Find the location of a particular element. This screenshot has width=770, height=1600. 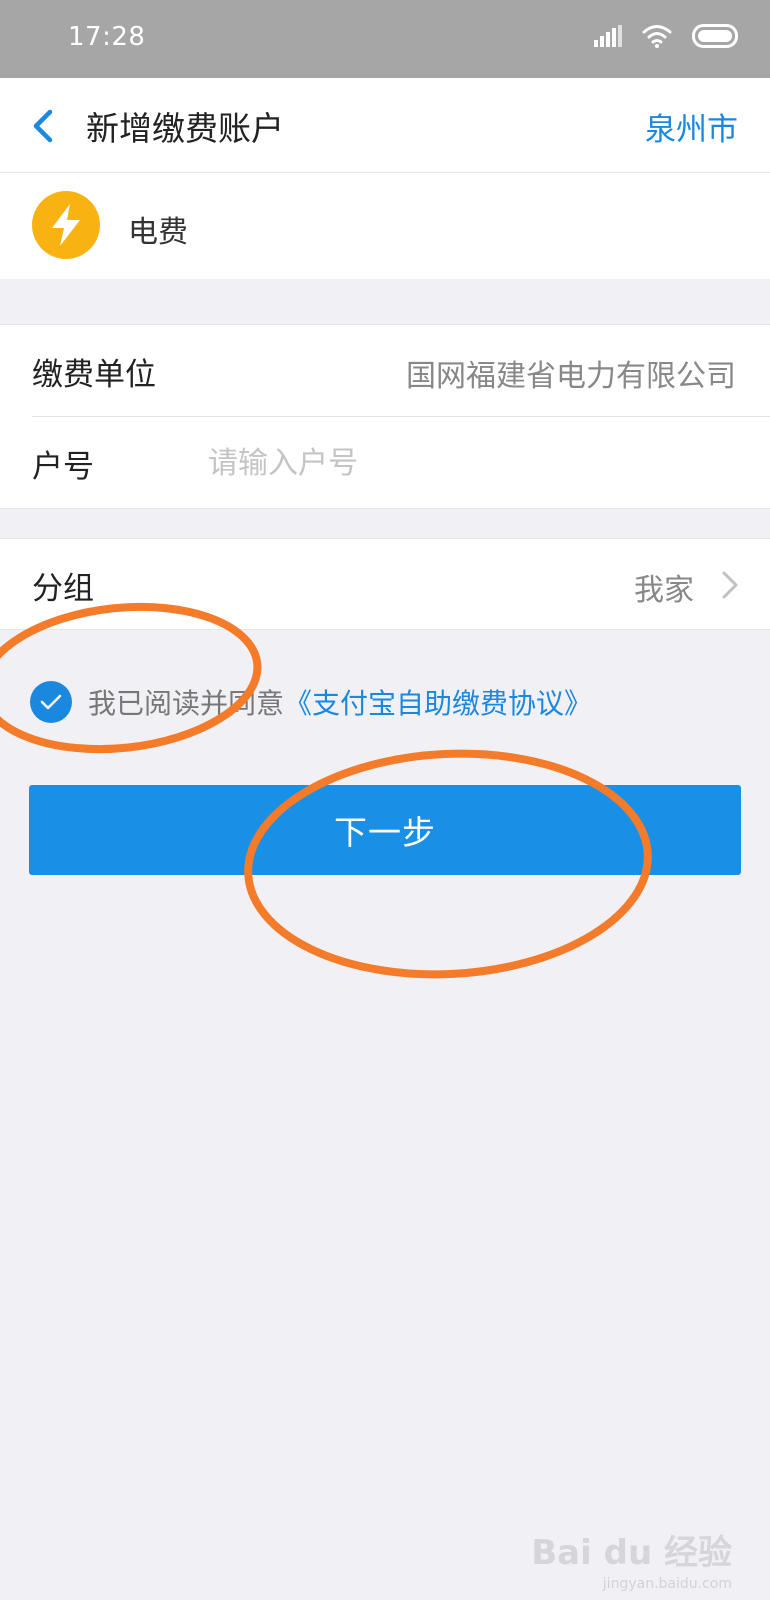

next-step-button: 下一步 is located at coordinates (385, 830).